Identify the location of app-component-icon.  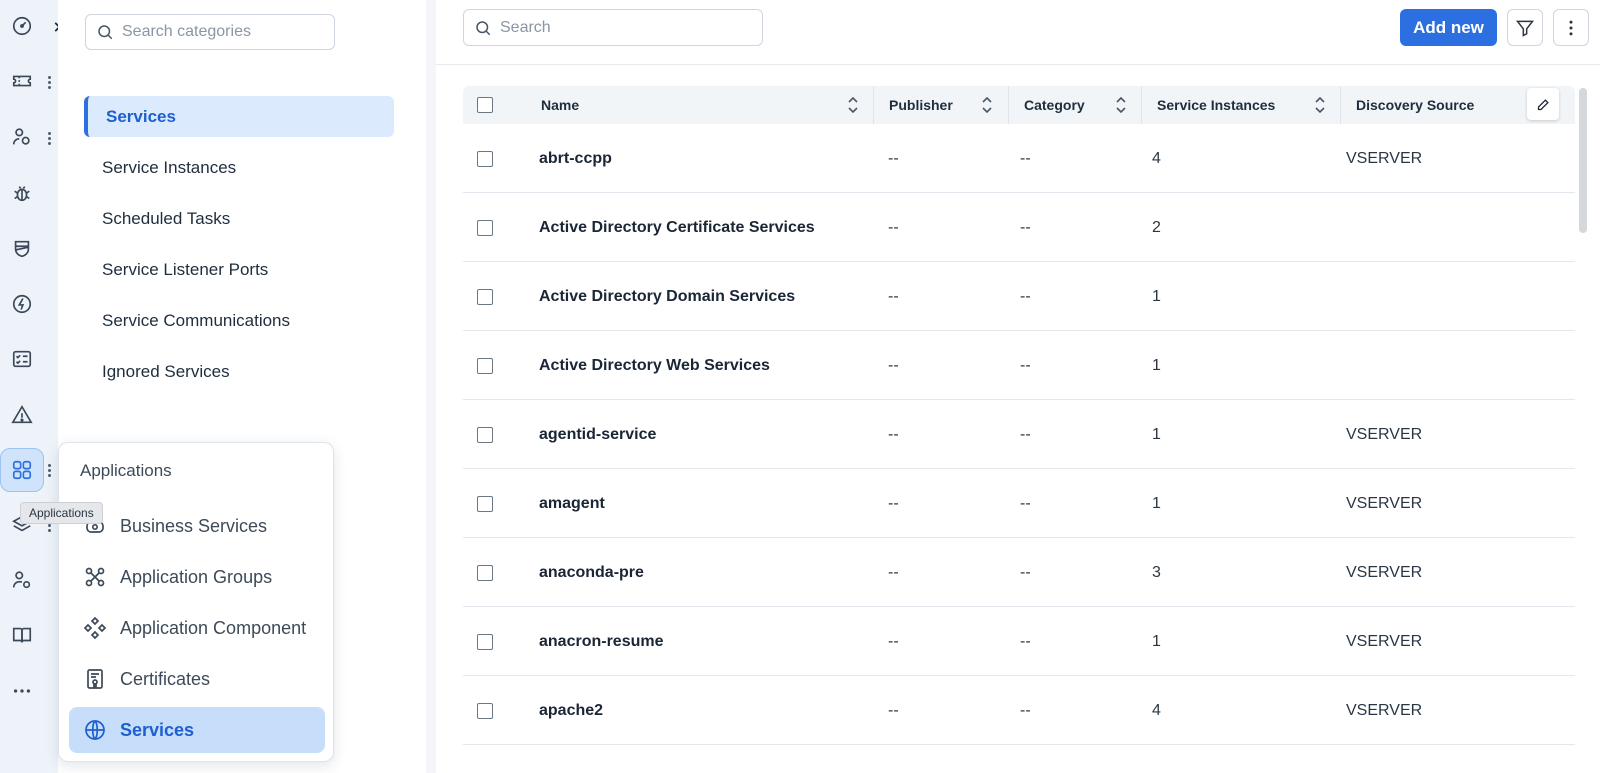
(95, 628).